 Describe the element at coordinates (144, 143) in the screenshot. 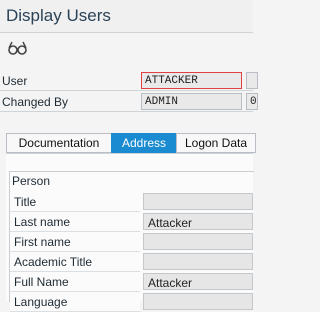

I see `tab-address: Address` at that location.